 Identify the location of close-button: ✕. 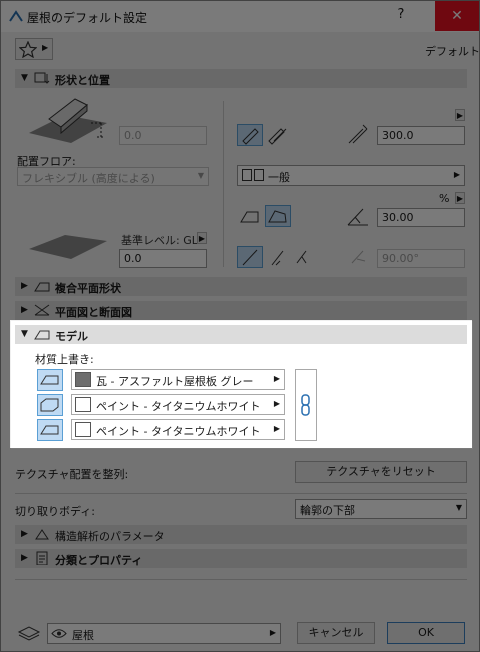
(457, 16).